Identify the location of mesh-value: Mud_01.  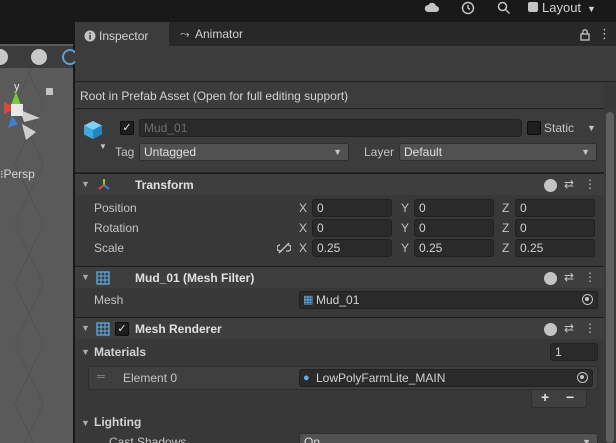
(338, 300).